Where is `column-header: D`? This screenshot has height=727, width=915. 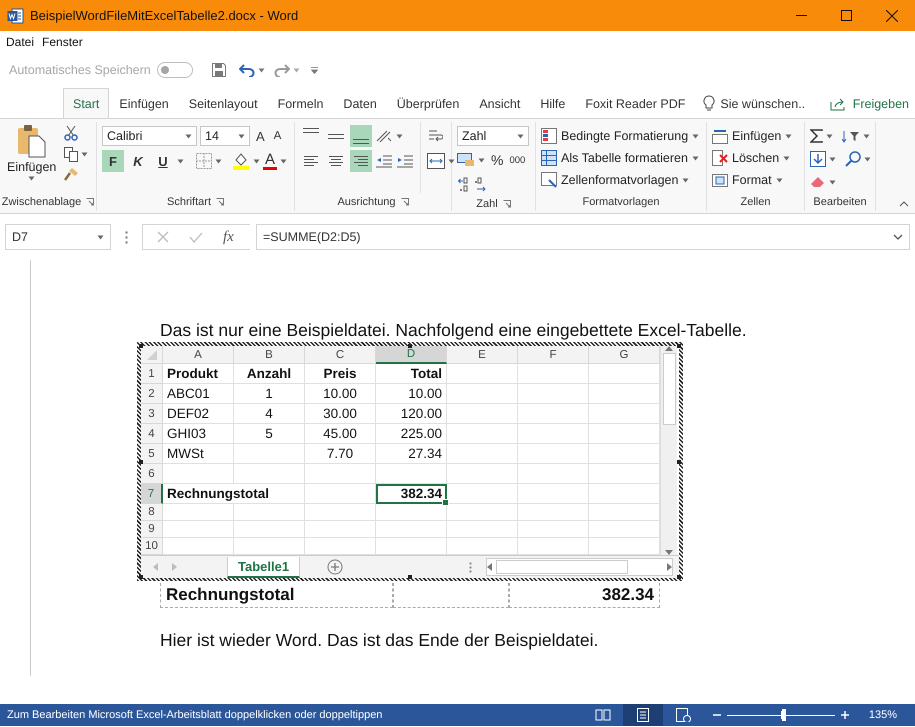 column-header: D is located at coordinates (411, 355).